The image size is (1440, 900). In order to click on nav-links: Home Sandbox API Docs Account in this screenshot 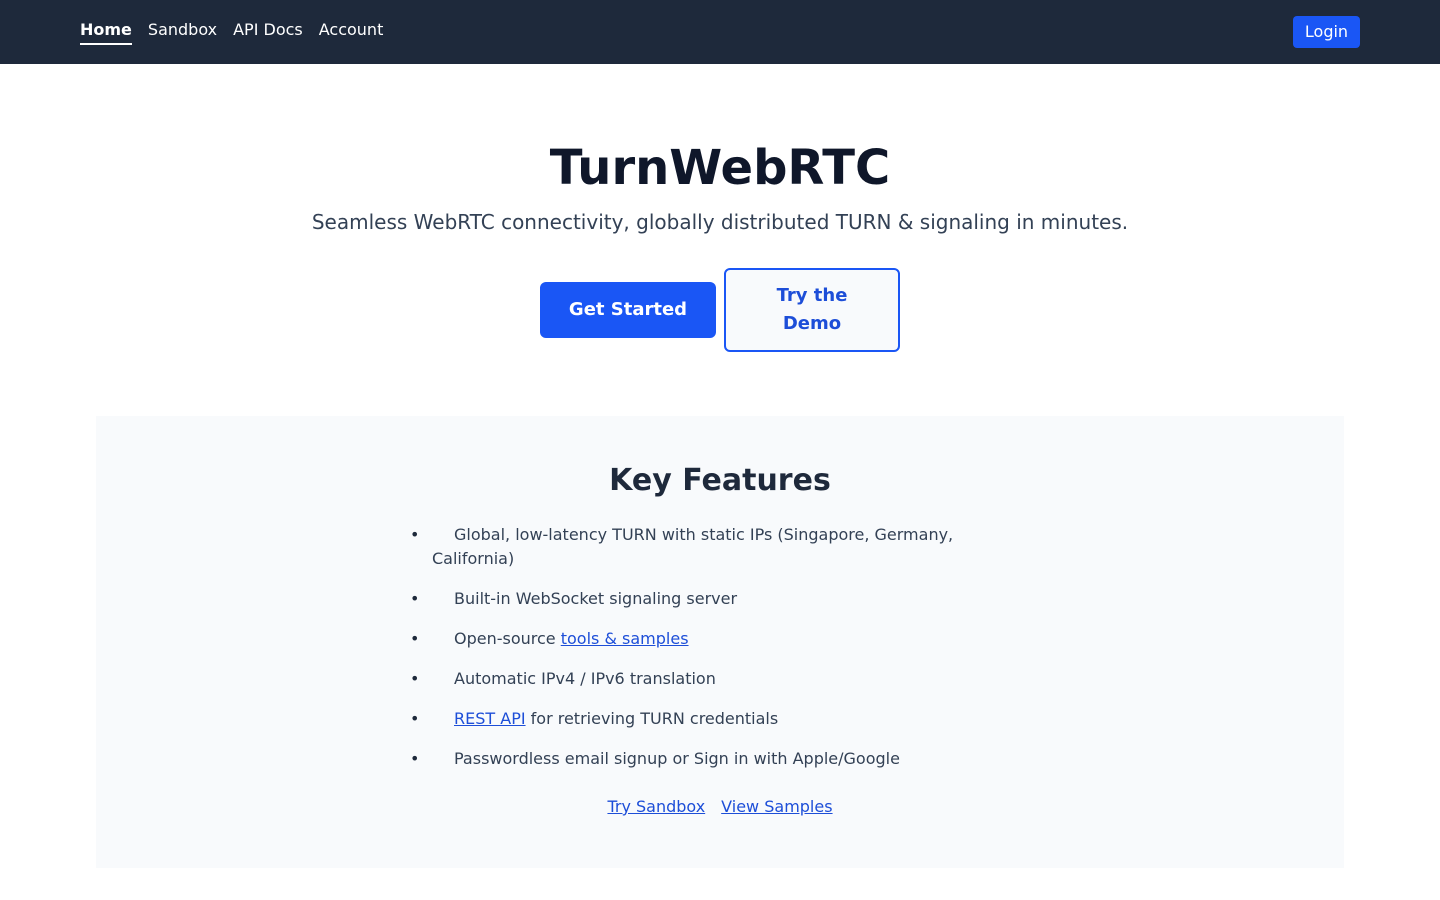, I will do `click(231, 32)`.